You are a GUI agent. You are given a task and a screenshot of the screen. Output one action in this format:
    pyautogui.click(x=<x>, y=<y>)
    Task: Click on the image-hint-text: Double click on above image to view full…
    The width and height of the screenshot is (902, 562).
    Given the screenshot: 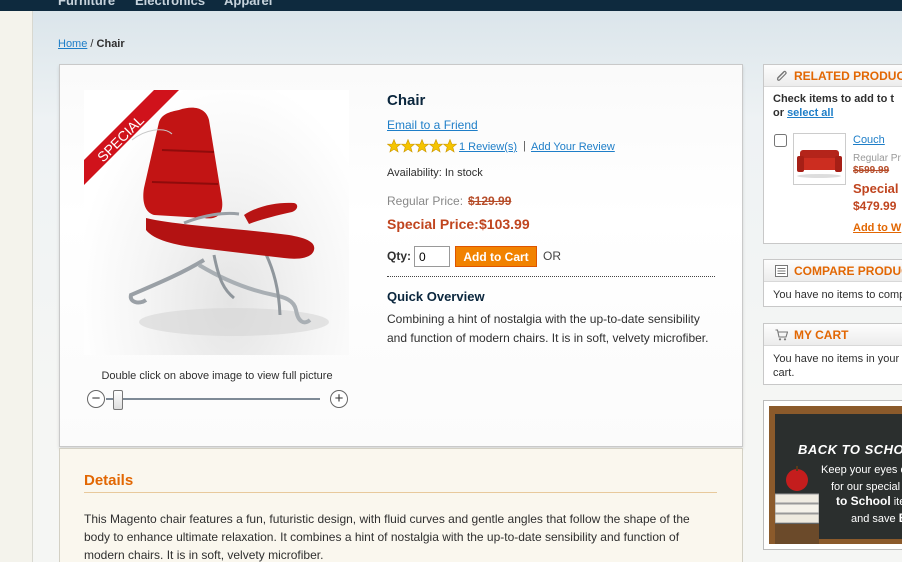 What is the action you would take?
    pyautogui.click(x=217, y=376)
    